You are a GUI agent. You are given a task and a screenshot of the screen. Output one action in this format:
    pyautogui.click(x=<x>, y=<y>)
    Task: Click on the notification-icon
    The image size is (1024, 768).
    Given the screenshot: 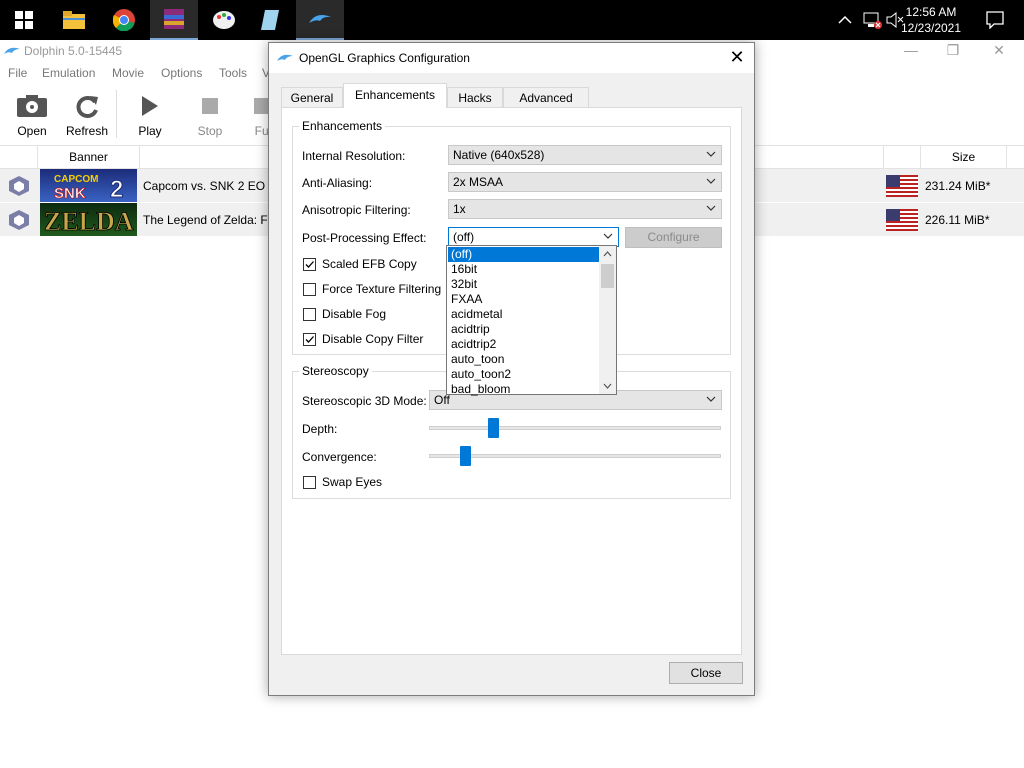 What is the action you would take?
    pyautogui.click(x=995, y=20)
    